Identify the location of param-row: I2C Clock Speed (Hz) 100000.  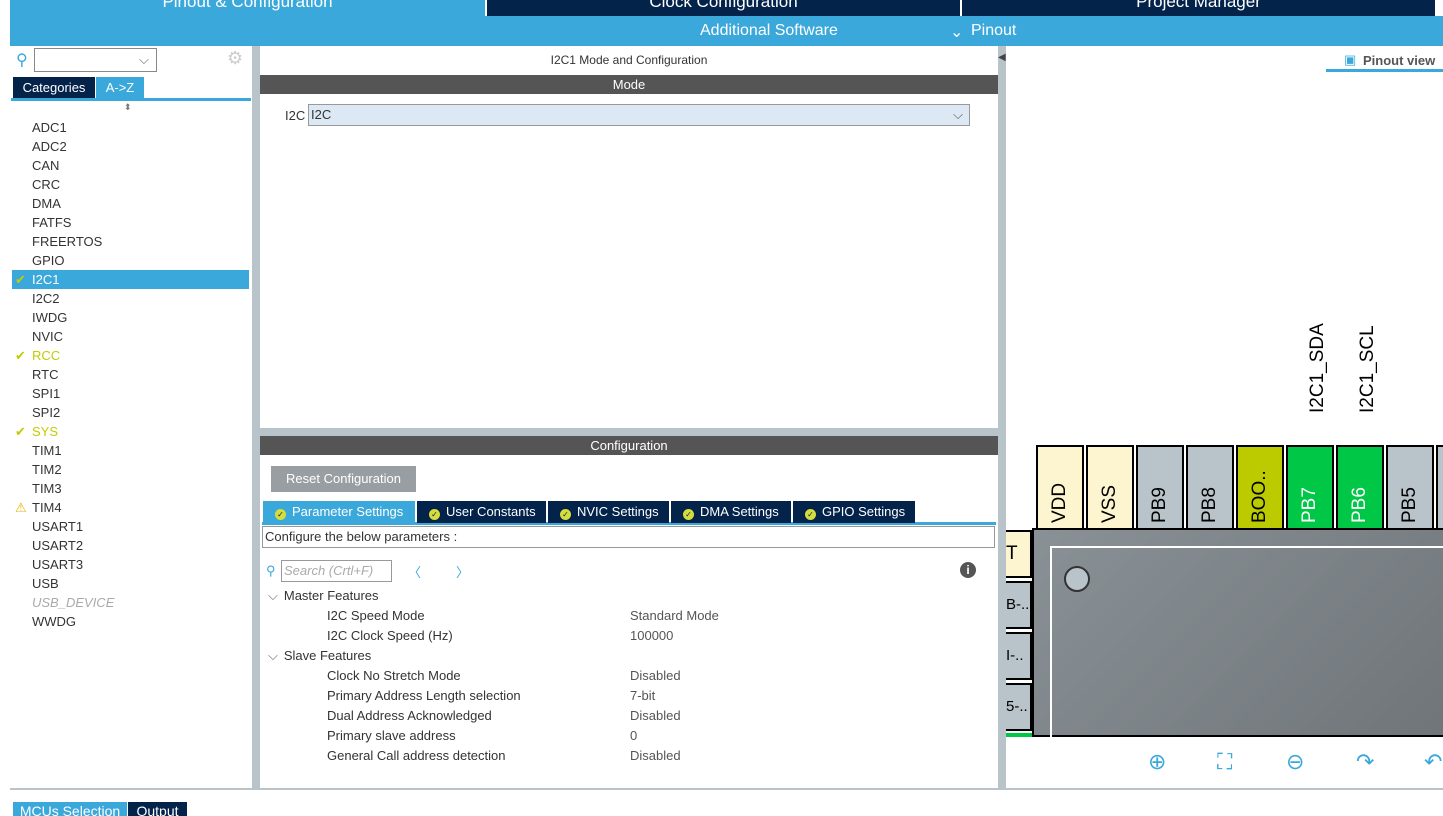
(577, 635).